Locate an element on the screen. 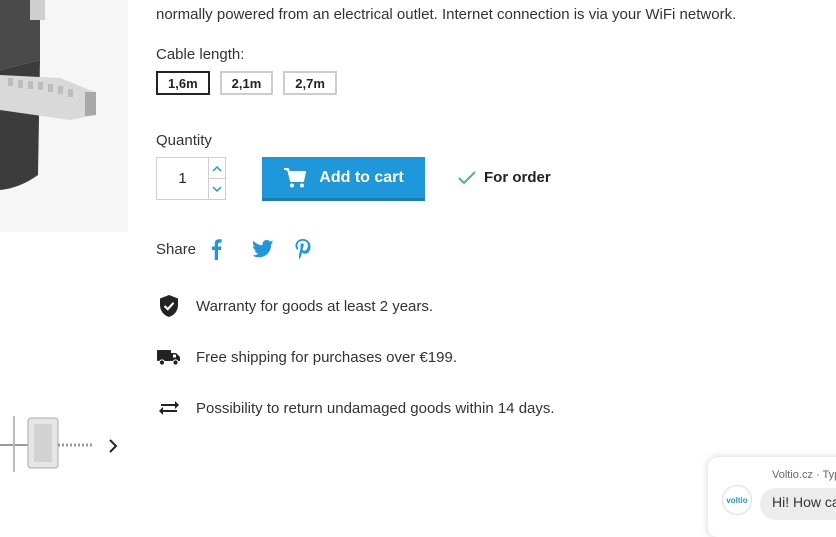 The image size is (836, 537). availability-status: For order is located at coordinates (504, 177).